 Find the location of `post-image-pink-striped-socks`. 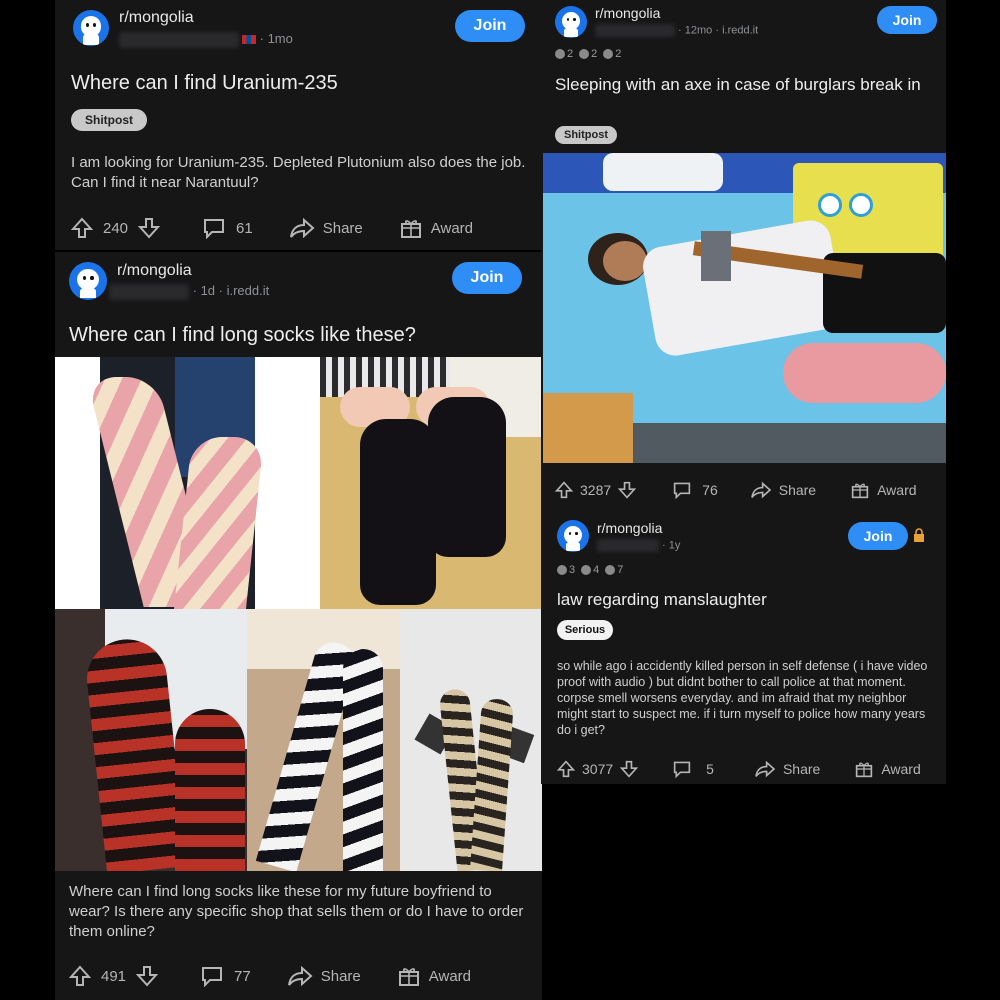

post-image-pink-striped-socks is located at coordinates (187, 483).